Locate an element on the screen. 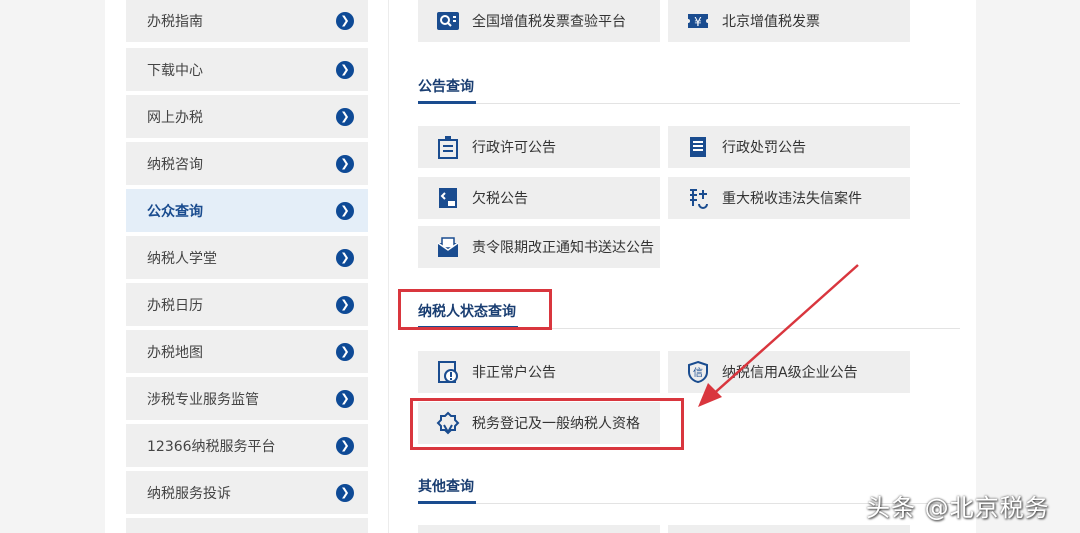 The width and height of the screenshot is (1080, 533). sidebar-item-online-tax: 网上办税 ❯ is located at coordinates (247, 116).